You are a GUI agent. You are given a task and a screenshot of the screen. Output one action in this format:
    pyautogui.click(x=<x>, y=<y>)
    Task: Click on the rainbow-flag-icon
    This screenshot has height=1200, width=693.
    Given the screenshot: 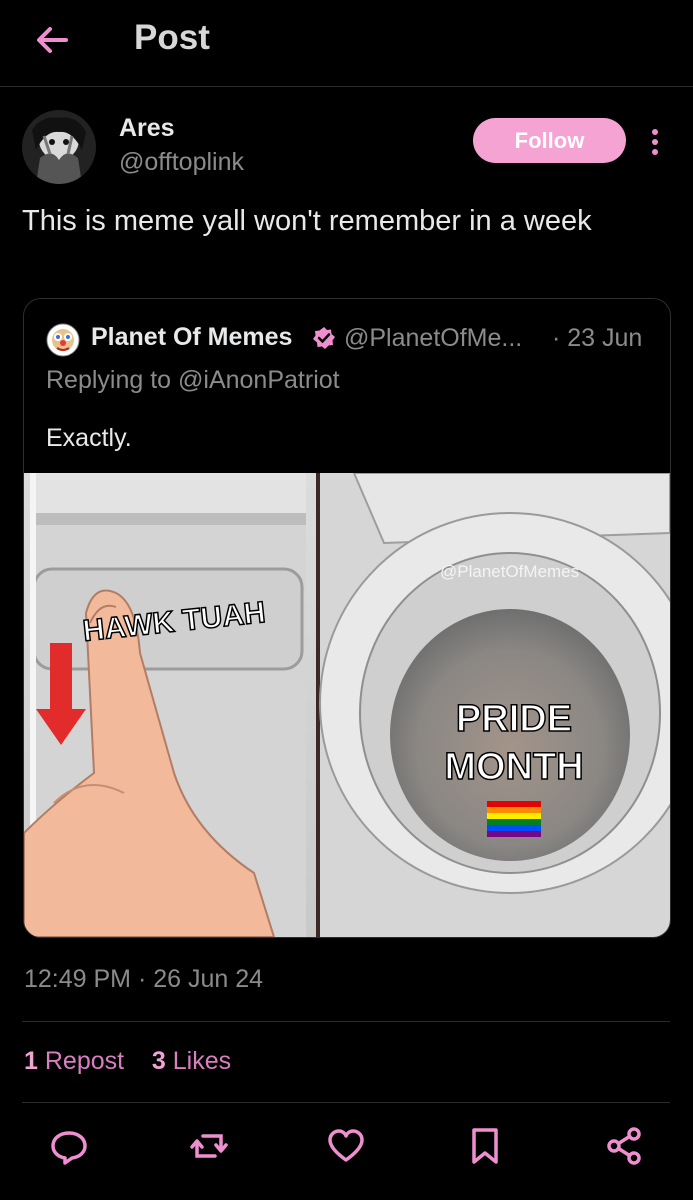 What is the action you would take?
    pyautogui.click(x=514, y=819)
    